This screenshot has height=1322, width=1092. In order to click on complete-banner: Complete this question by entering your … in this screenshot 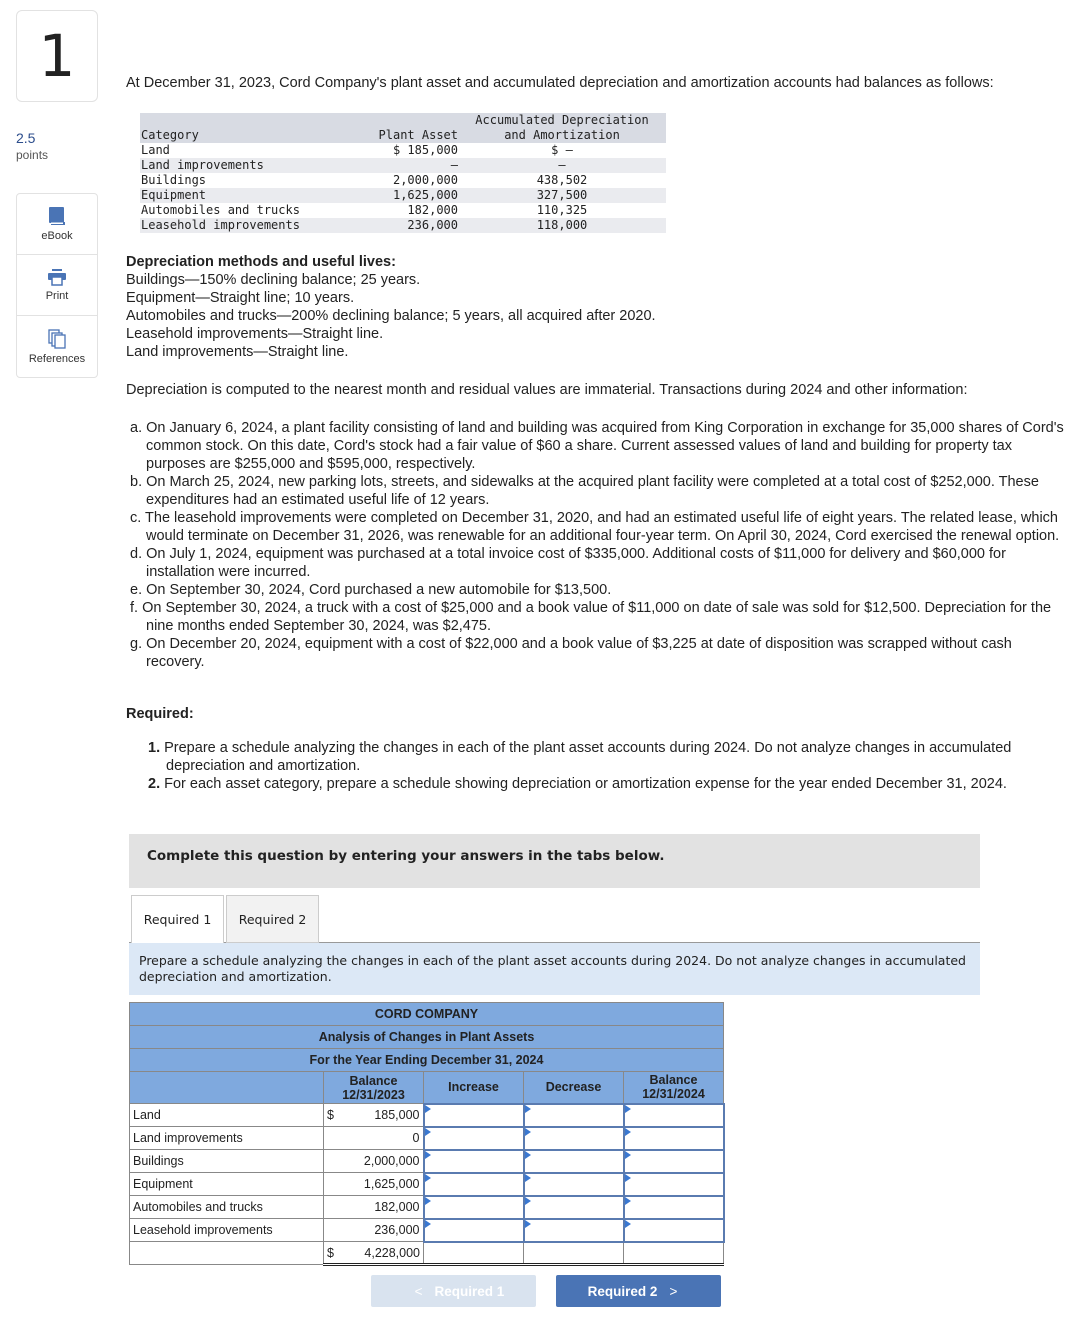, I will do `click(554, 861)`.